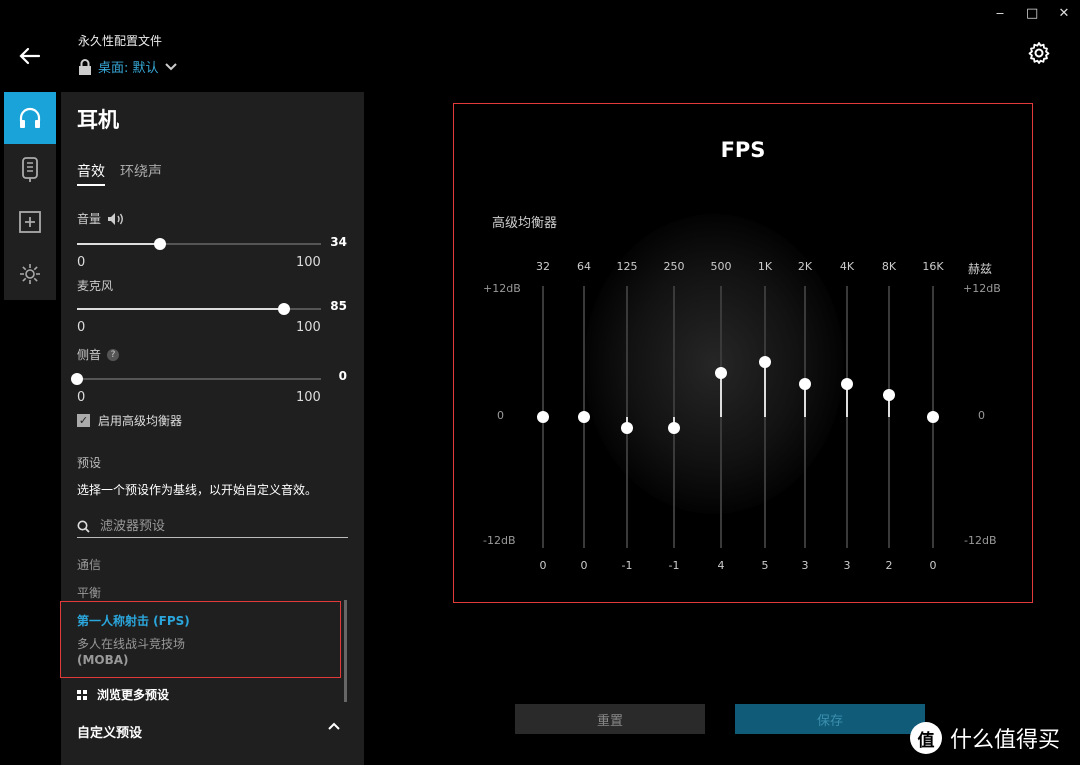 The height and width of the screenshot is (765, 1080). I want to click on mic-label: 麦克风, so click(95, 286).